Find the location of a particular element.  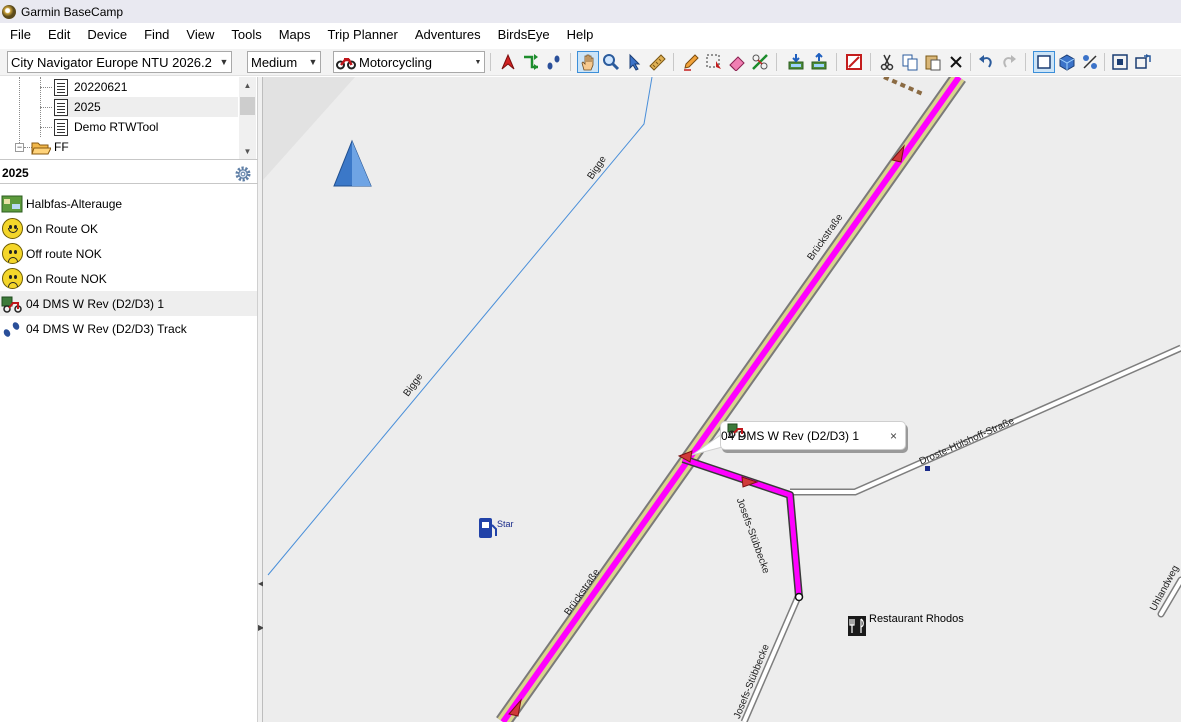

send-to-device-icon is located at coordinates (819, 62).